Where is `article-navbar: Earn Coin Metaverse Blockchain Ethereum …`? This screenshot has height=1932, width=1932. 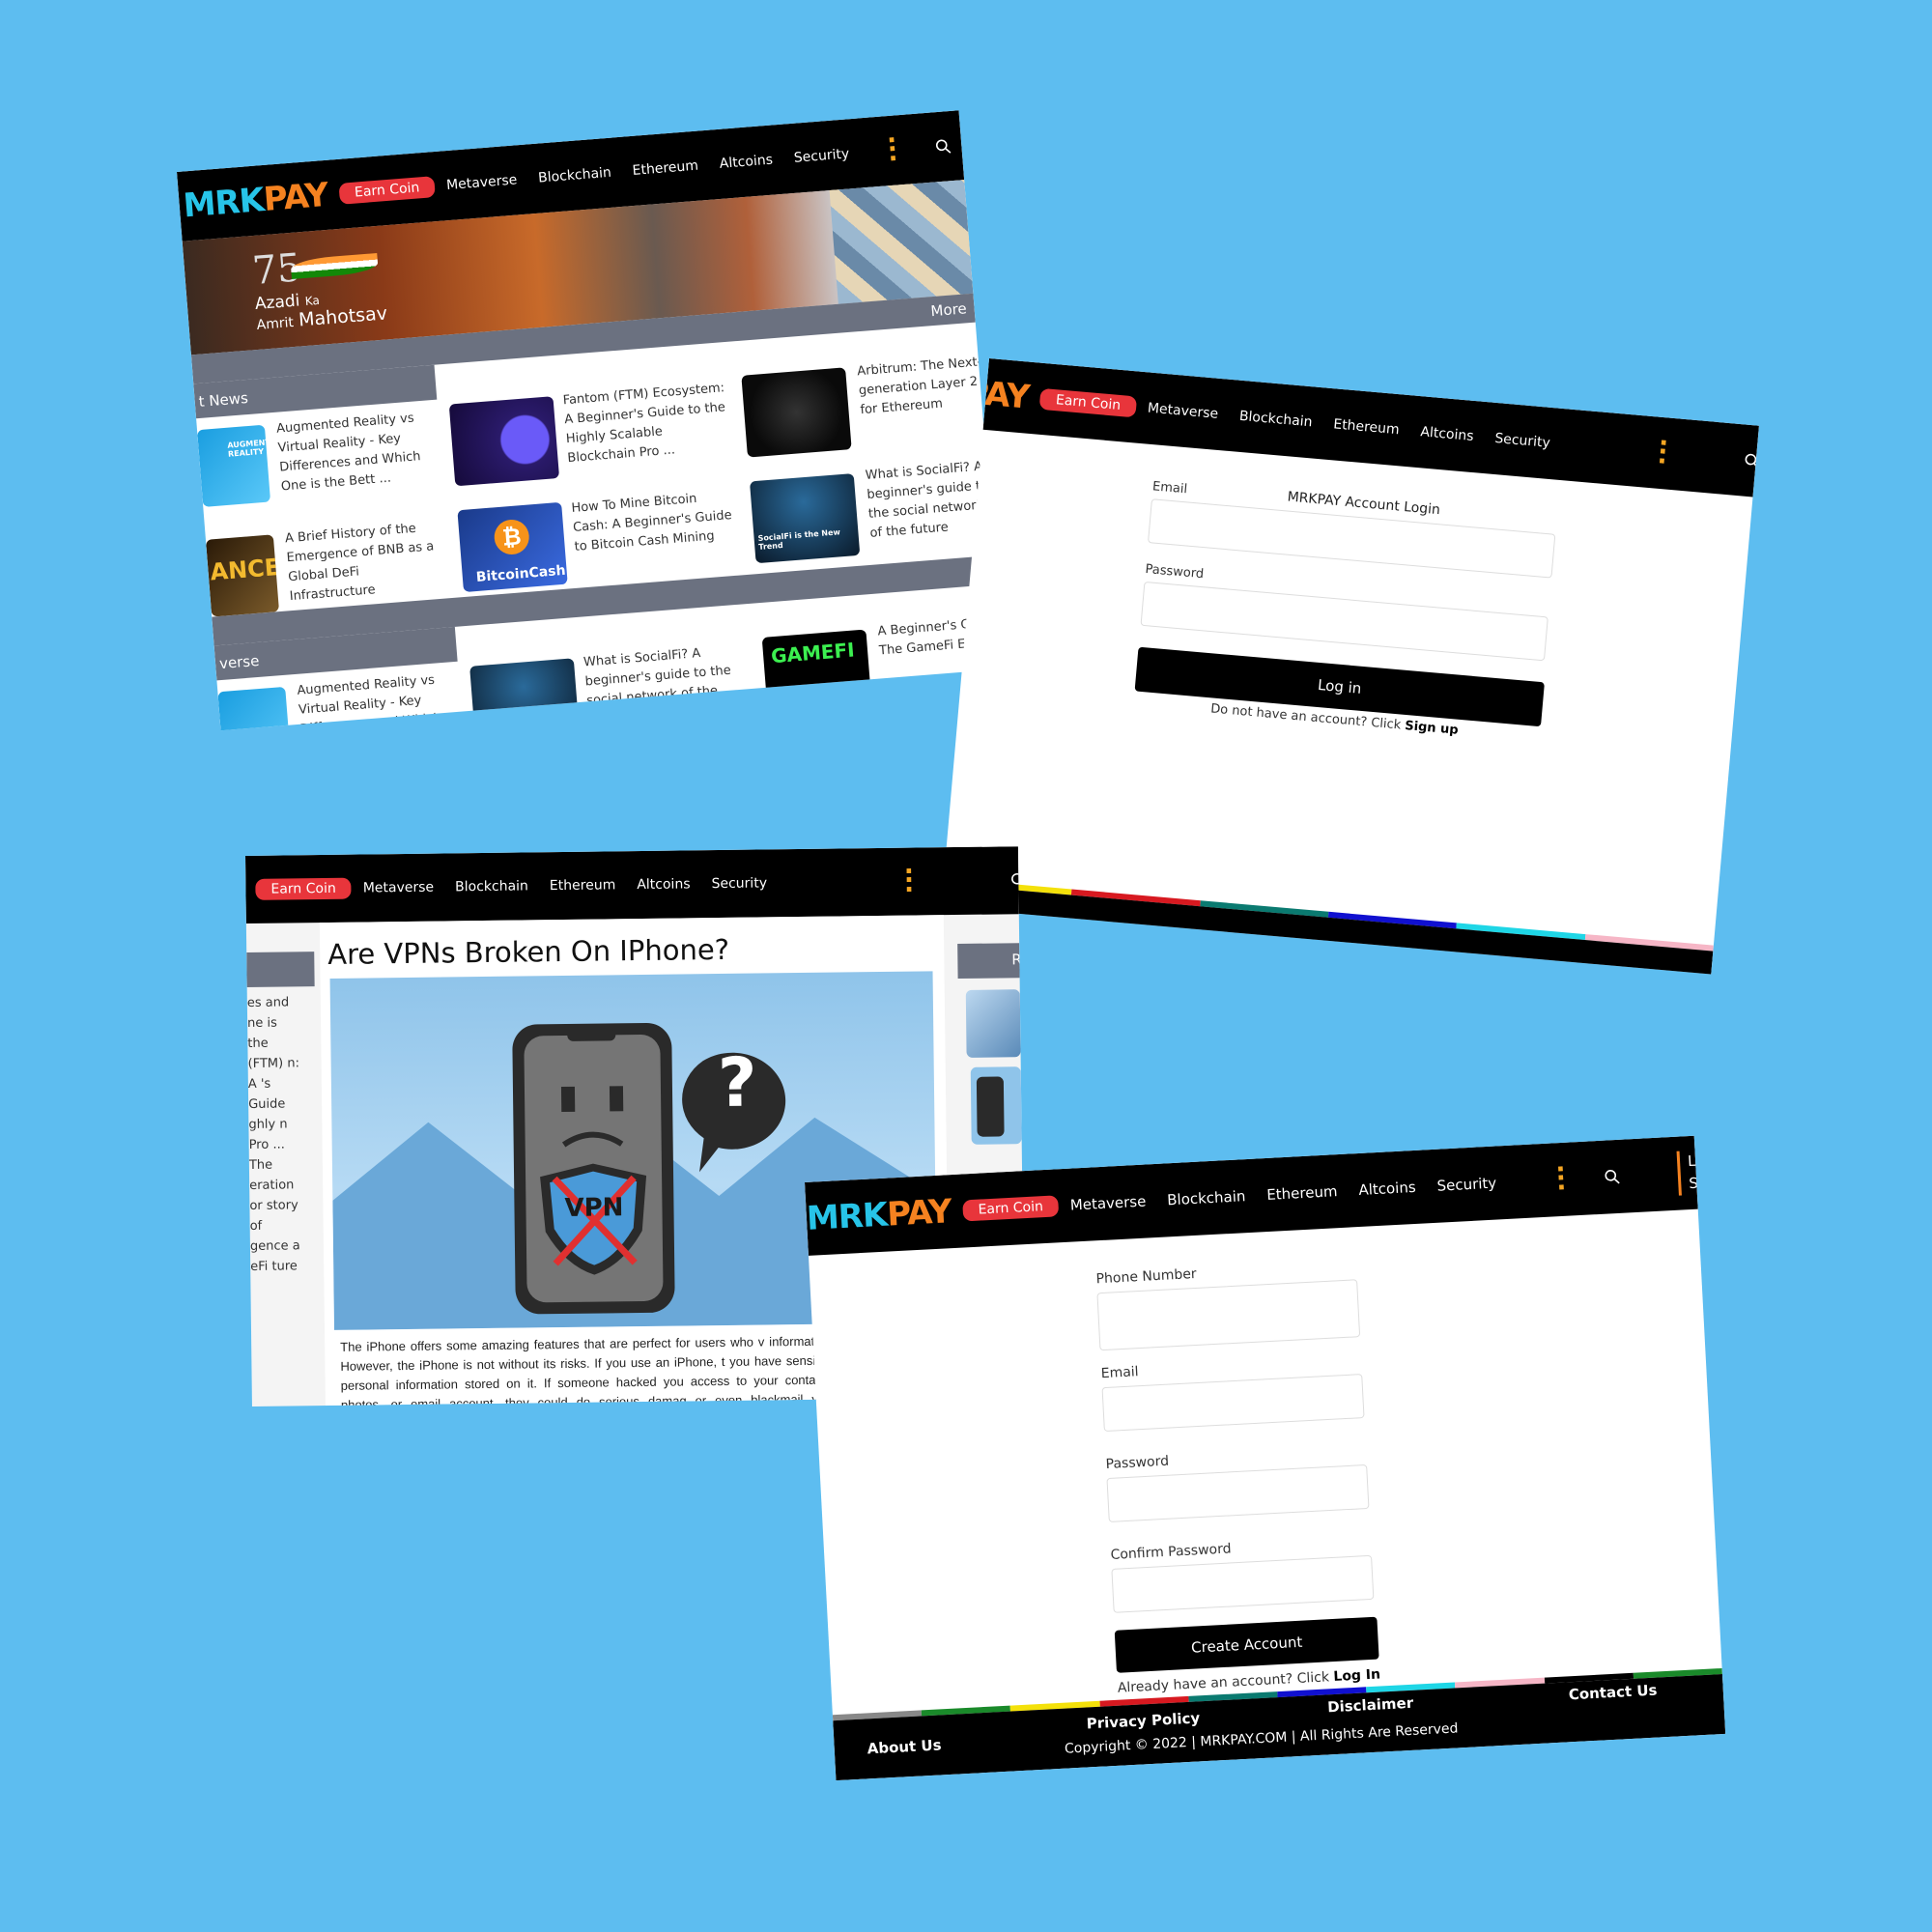 article-navbar: Earn Coin Metaverse Blockchain Ethereum … is located at coordinates (635, 884).